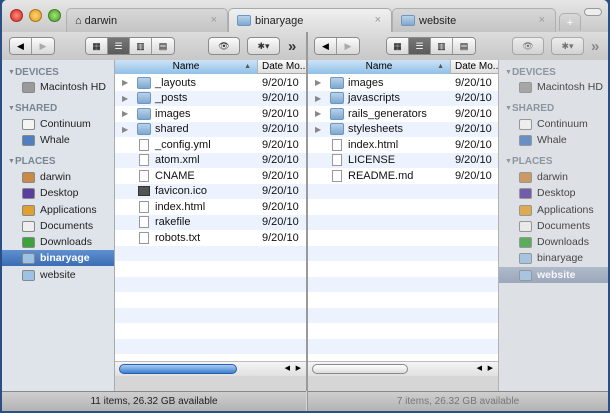 The height and width of the screenshot is (413, 610). What do you see at coordinates (28, 242) in the screenshot?
I see `downloads-icon` at bounding box center [28, 242].